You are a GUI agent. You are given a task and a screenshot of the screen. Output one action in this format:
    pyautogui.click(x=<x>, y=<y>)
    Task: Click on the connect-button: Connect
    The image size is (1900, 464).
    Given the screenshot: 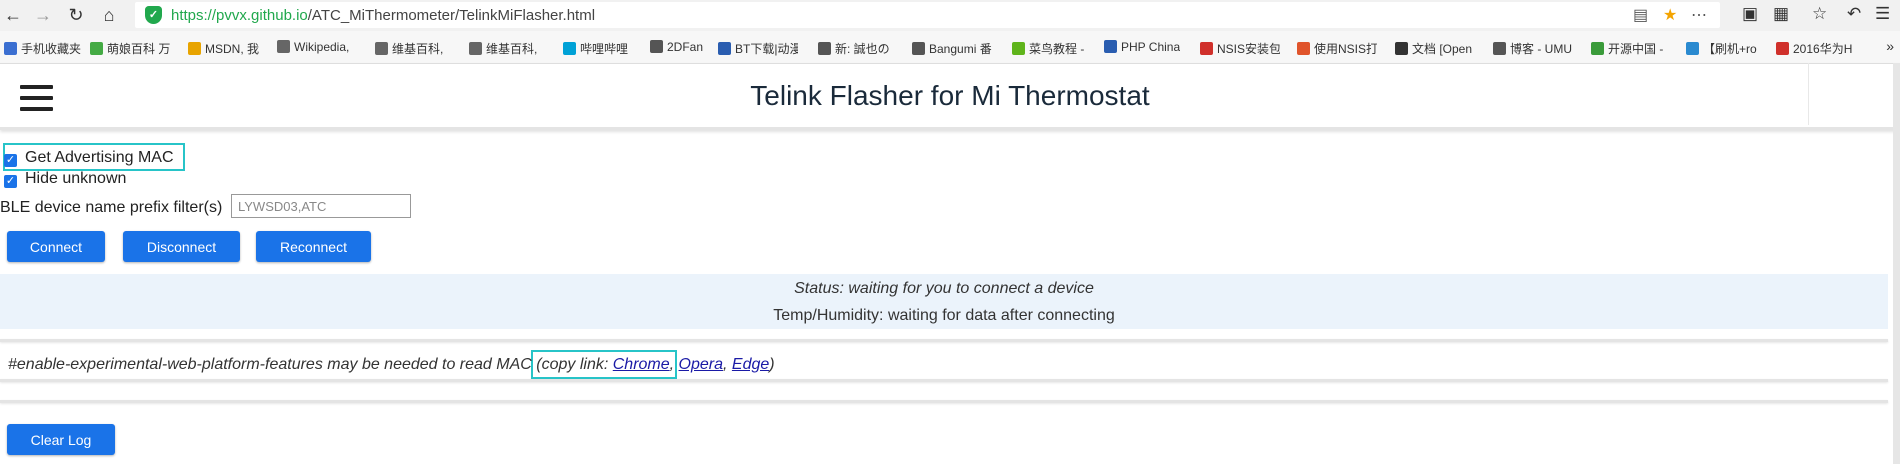 What is the action you would take?
    pyautogui.click(x=56, y=246)
    